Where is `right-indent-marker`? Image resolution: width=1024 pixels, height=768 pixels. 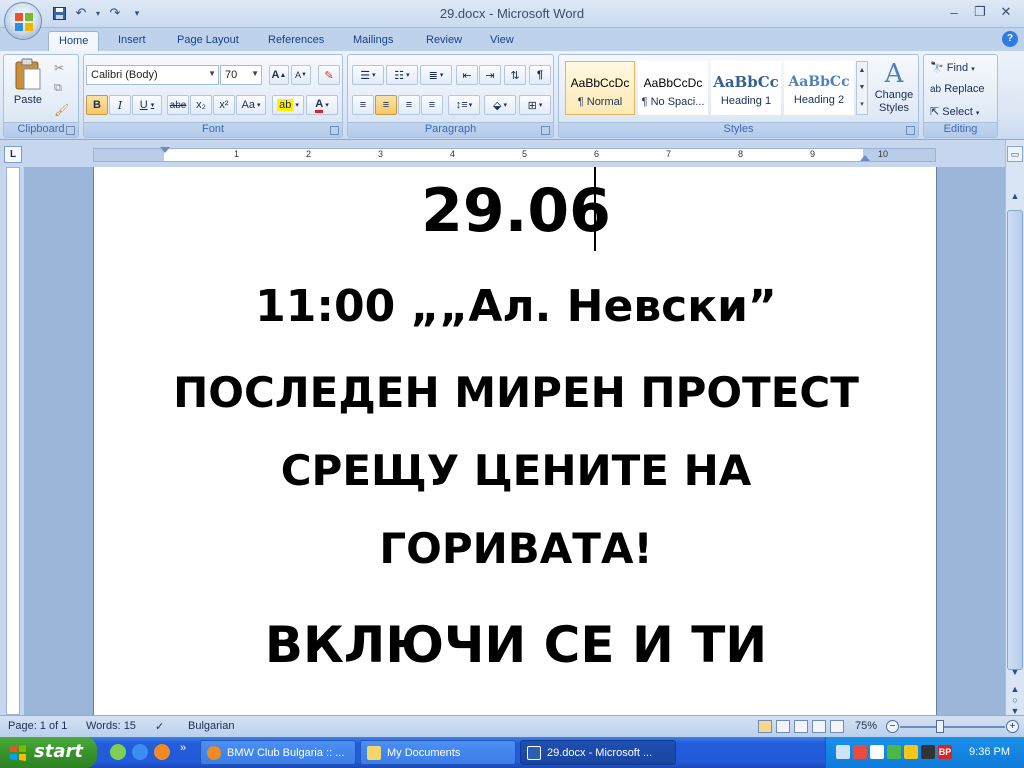 right-indent-marker is located at coordinates (865, 158).